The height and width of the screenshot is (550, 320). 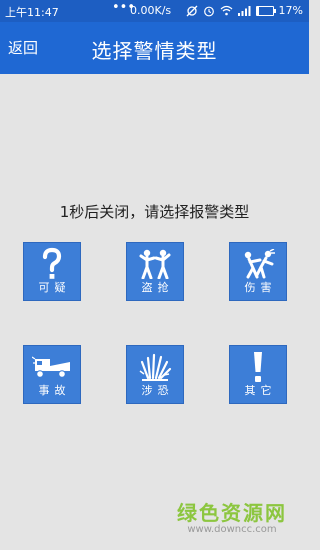 What do you see at coordinates (208, 11) in the screenshot?
I see `alarm-icon` at bounding box center [208, 11].